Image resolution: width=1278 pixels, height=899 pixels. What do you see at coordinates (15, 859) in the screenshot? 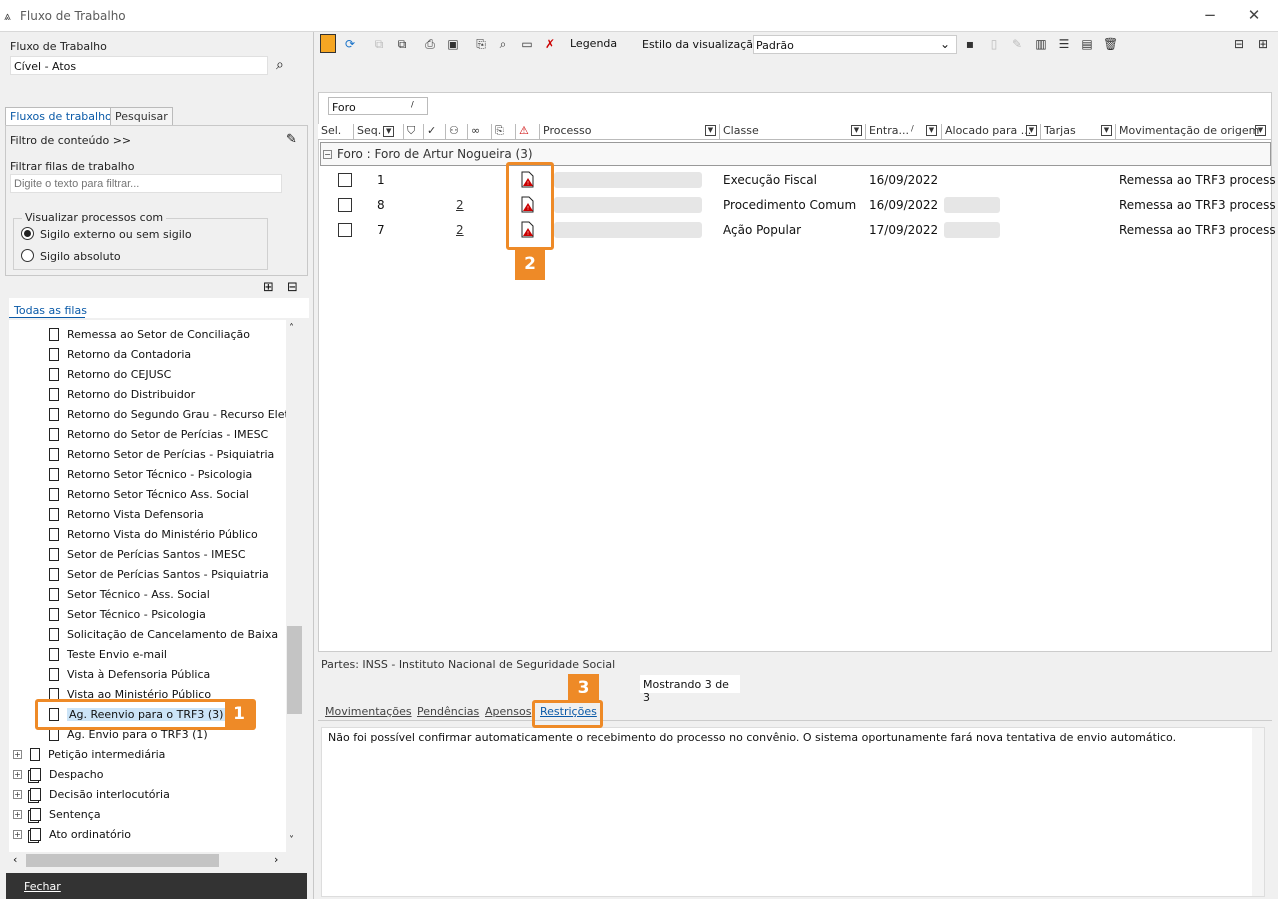
I see `scroll-left-icon: ‹` at bounding box center [15, 859].